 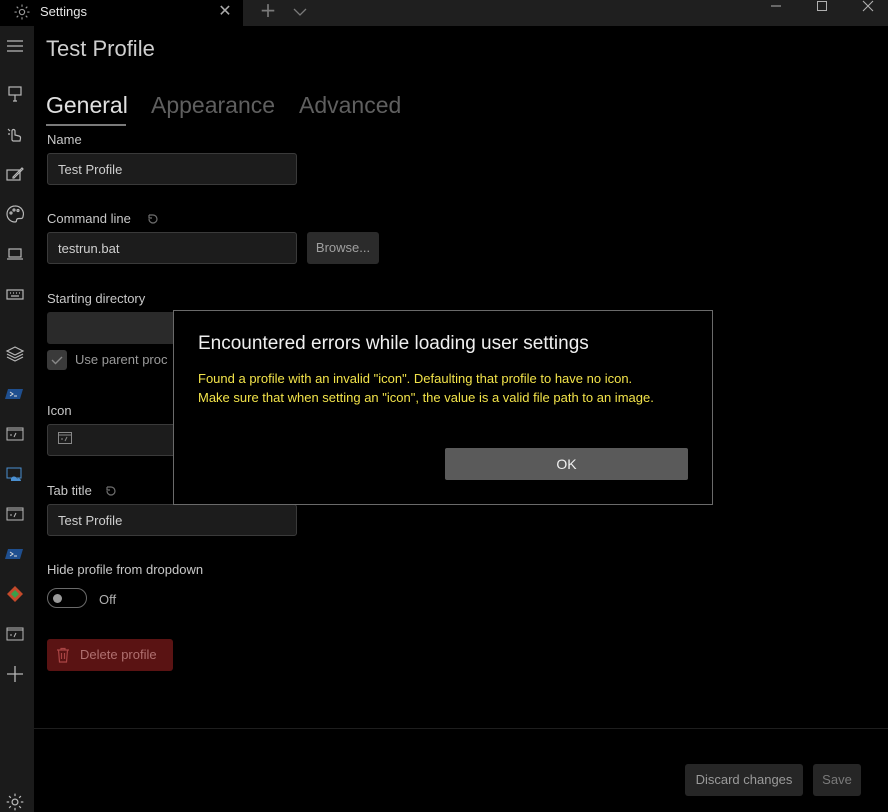 I want to click on tab-appearance: Appearance, so click(x=213, y=105).